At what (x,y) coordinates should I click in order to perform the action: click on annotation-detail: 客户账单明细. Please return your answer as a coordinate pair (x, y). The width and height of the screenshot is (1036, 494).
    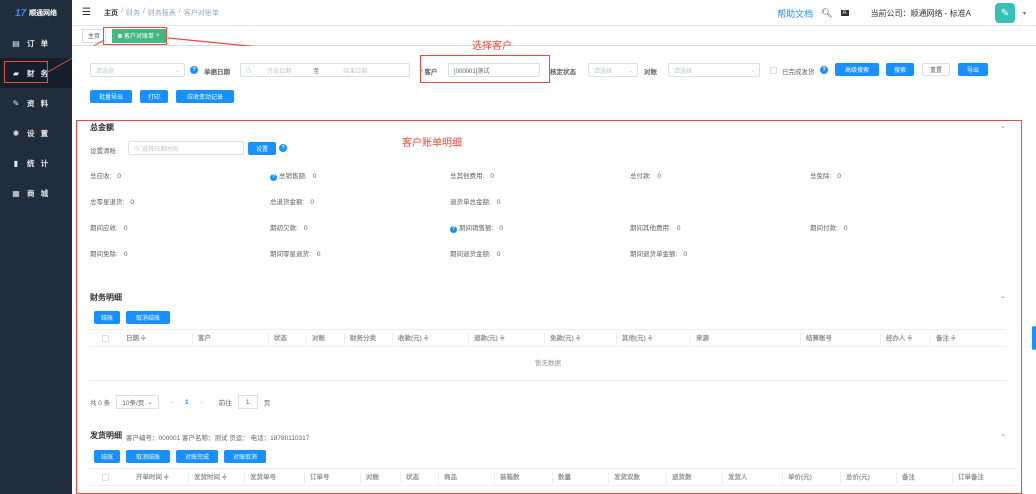
    Looking at the image, I should click on (432, 143).